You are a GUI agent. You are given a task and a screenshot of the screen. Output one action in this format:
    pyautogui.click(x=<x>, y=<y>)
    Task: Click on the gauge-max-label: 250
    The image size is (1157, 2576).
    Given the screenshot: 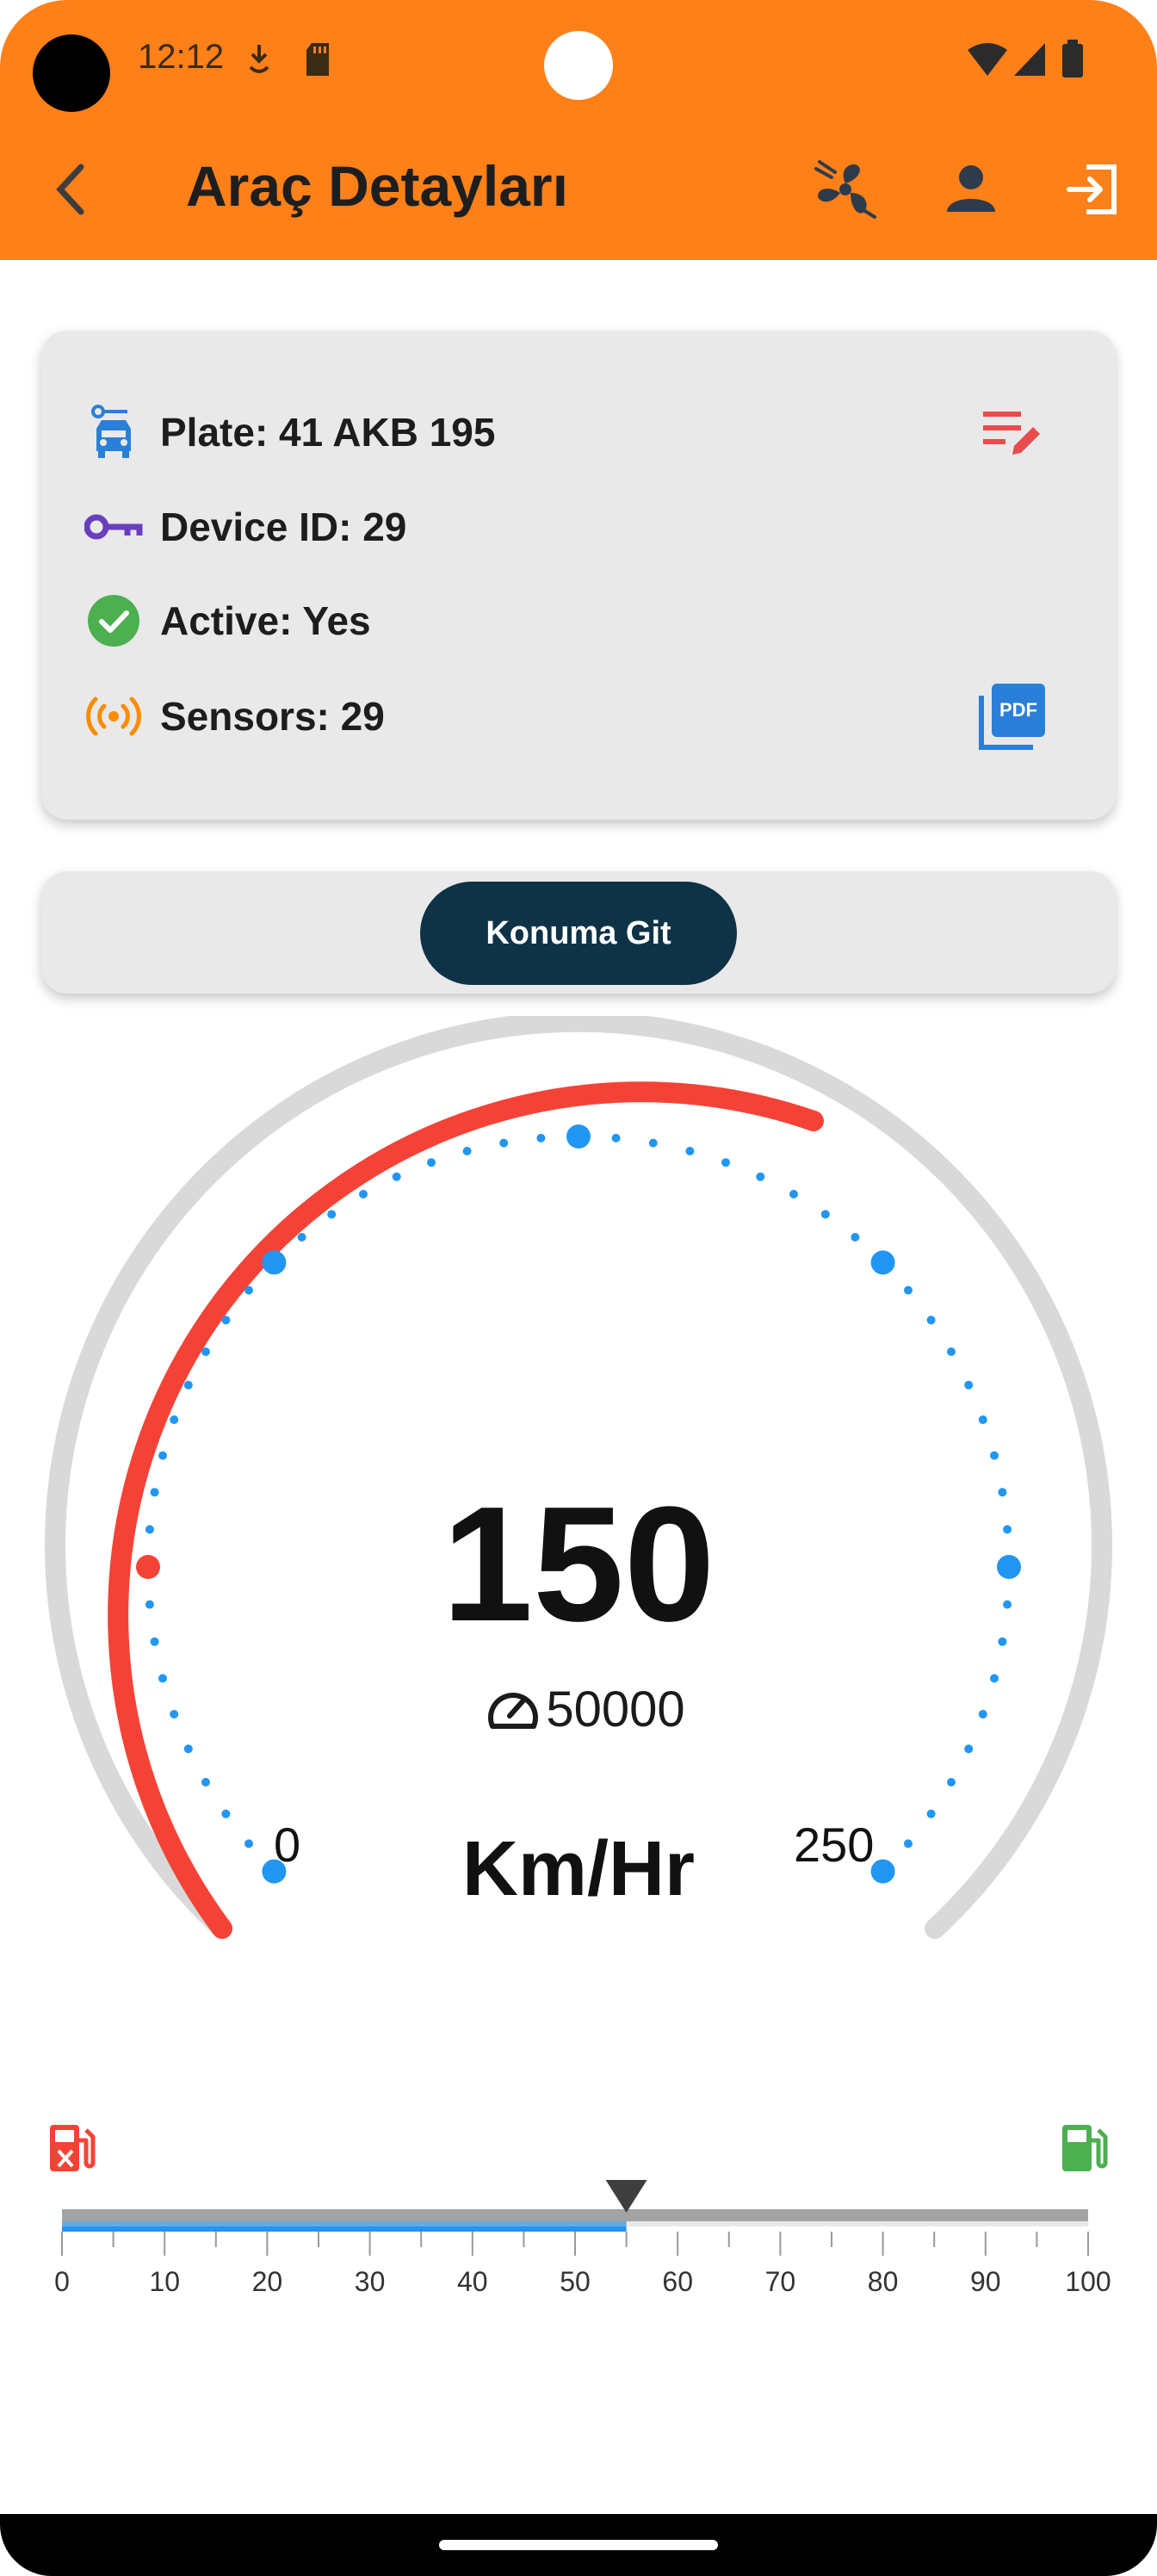 What is the action you would take?
    pyautogui.click(x=835, y=1845)
    